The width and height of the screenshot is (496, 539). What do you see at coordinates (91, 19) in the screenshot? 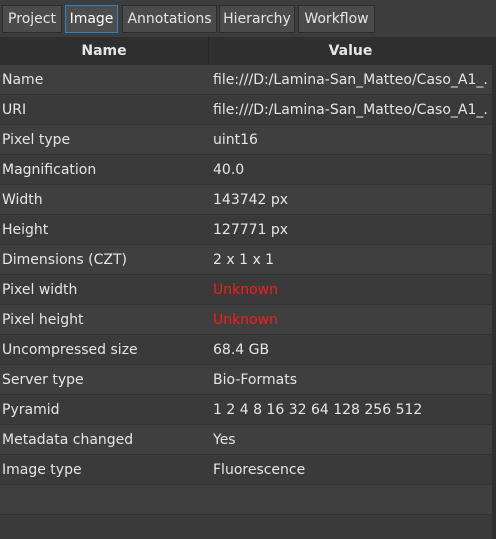
I see `tab-image: Image` at bounding box center [91, 19].